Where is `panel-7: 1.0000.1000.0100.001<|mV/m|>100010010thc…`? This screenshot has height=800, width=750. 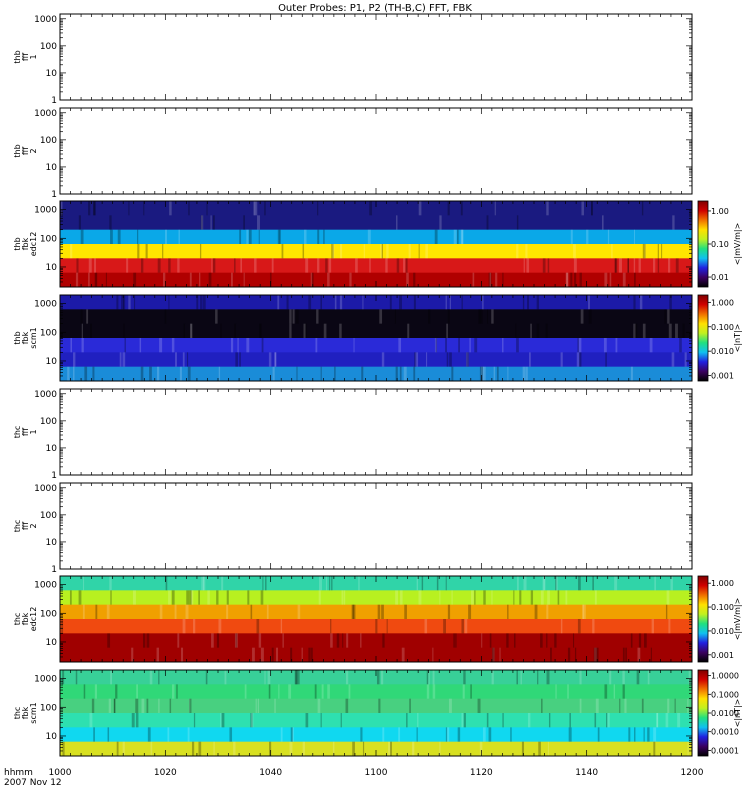
panel-7: 1.0000.1000.0100.001<|mV/m|>100010010thc… is located at coordinates (377, 619).